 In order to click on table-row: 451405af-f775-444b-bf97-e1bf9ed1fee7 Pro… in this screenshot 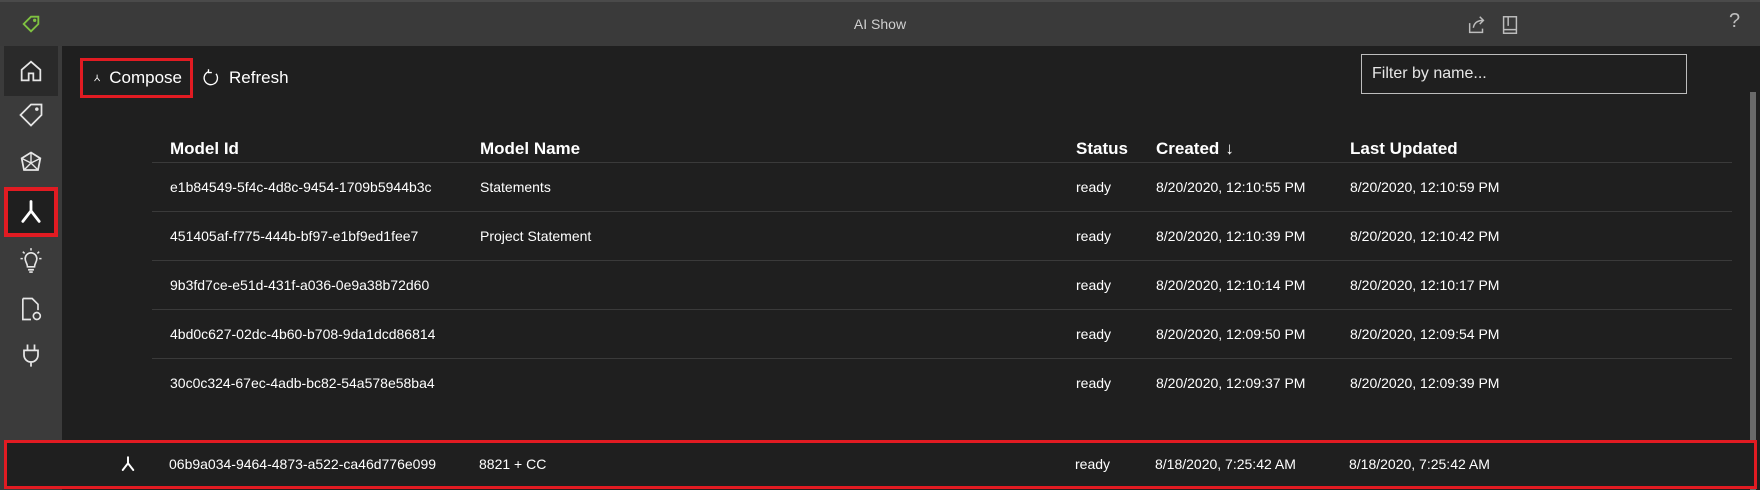, I will do `click(942, 235)`.